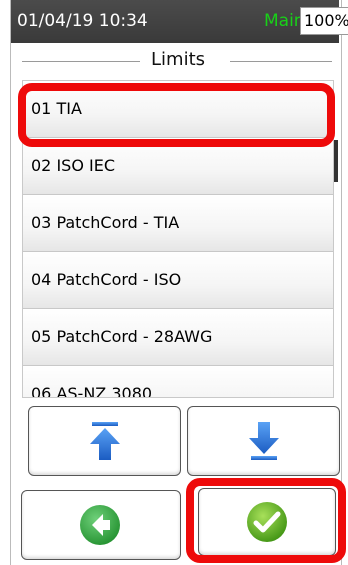 Image resolution: width=348 pixels, height=565 pixels. Describe the element at coordinates (122, 336) in the screenshot. I see `list-item-label: 05 PatchCord - 28AWG` at that location.